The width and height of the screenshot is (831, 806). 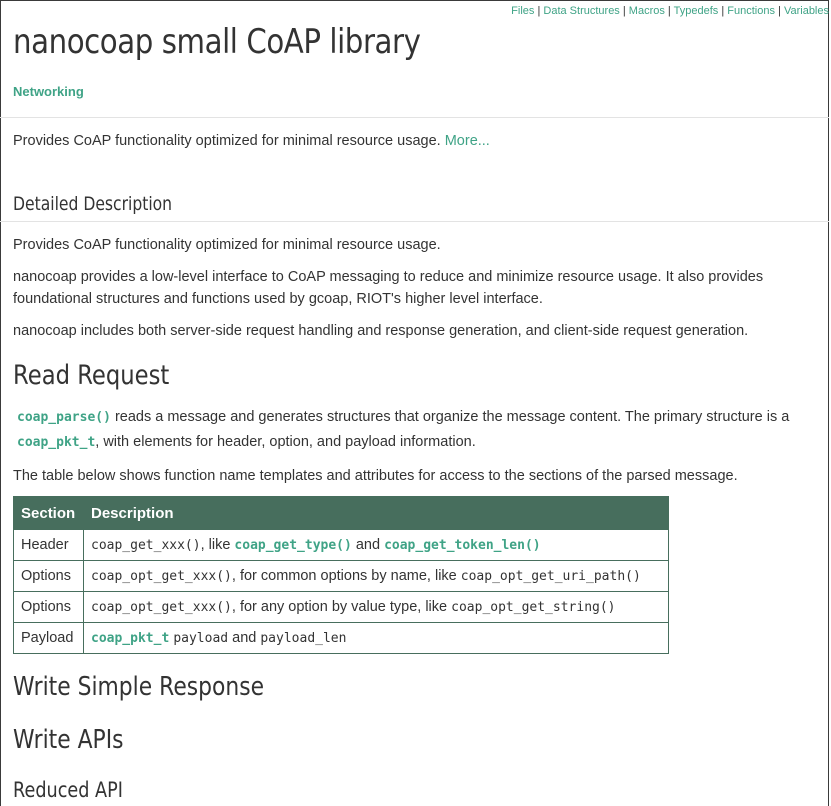 What do you see at coordinates (217, 545) in the screenshot?
I see `description-text: , like` at bounding box center [217, 545].